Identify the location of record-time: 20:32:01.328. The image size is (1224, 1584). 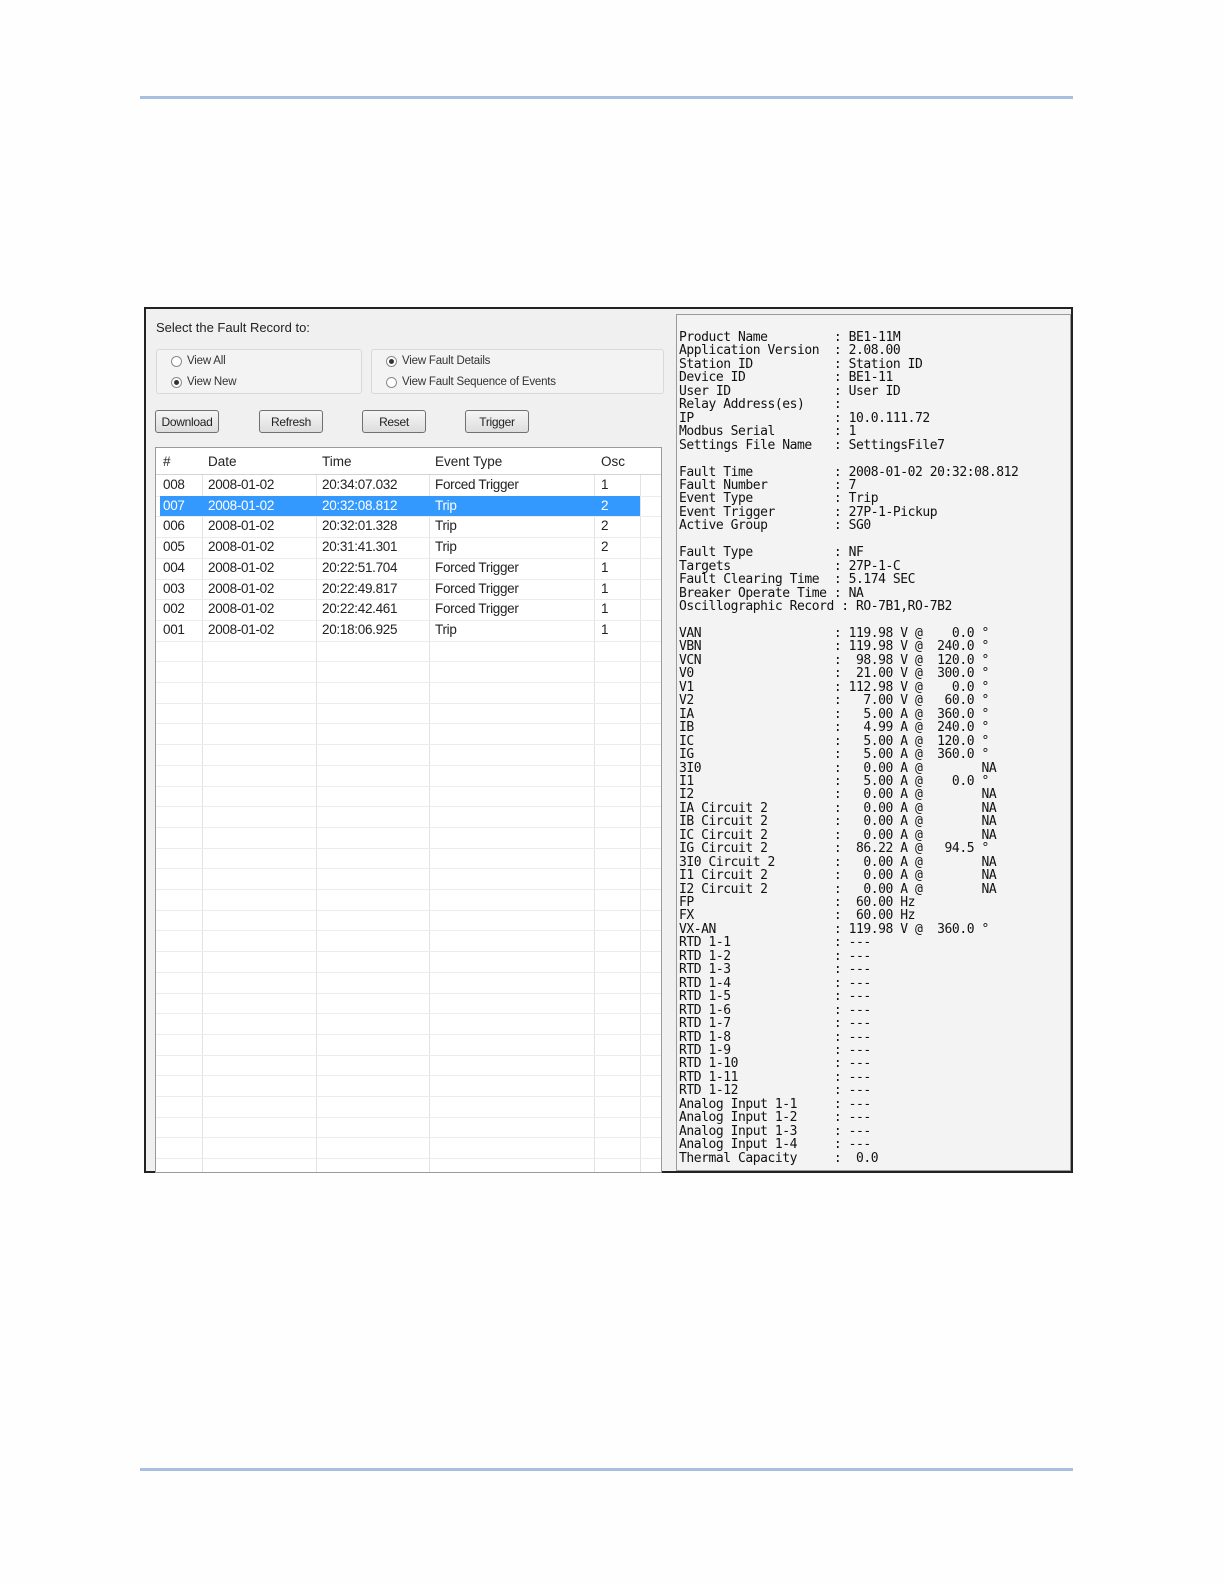
(360, 525).